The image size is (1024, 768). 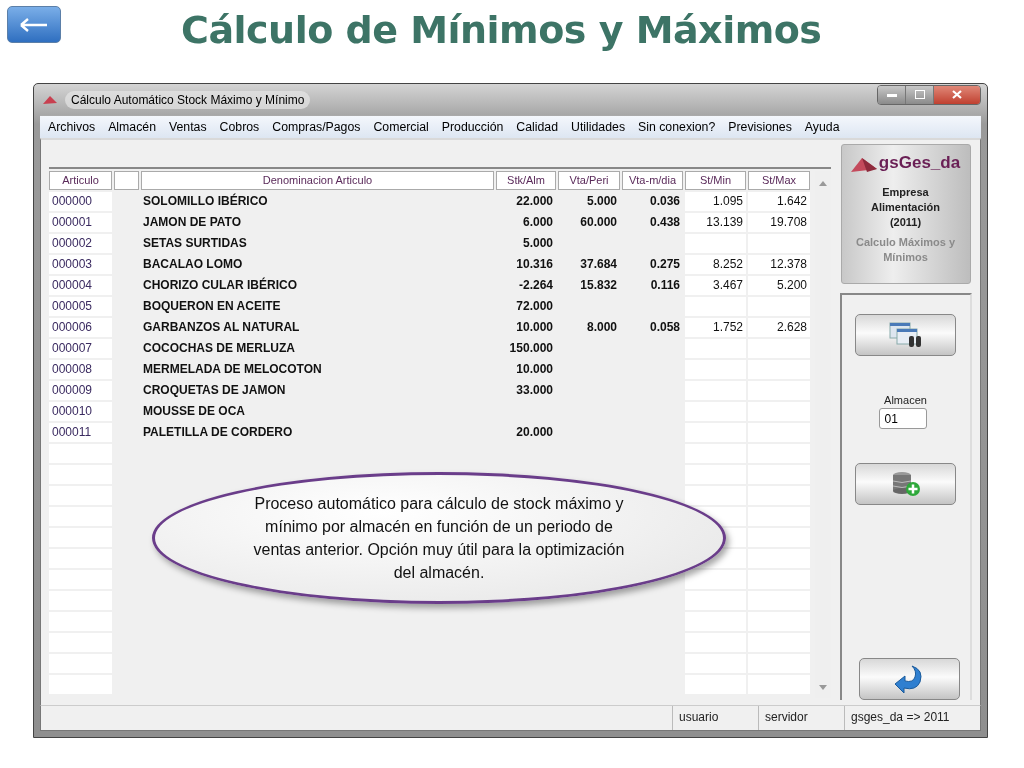 What do you see at coordinates (80, 306) in the screenshot?
I see `table-cell: 000005` at bounding box center [80, 306].